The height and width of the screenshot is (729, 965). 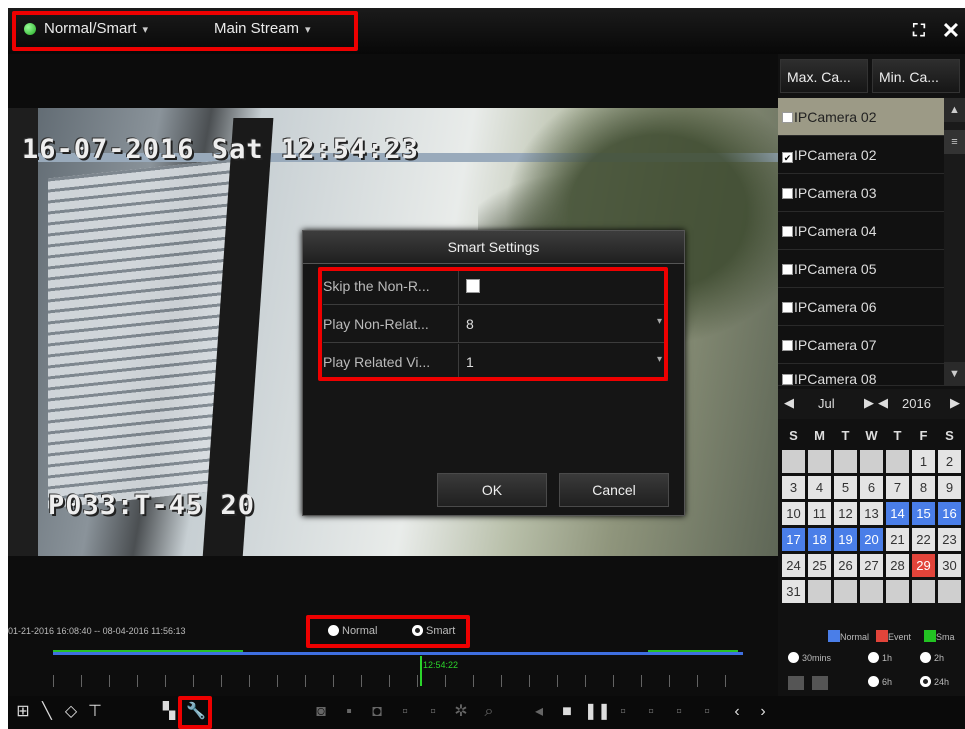 What do you see at coordinates (949, 513) in the screenshot?
I see `calendar-day: 16` at bounding box center [949, 513].